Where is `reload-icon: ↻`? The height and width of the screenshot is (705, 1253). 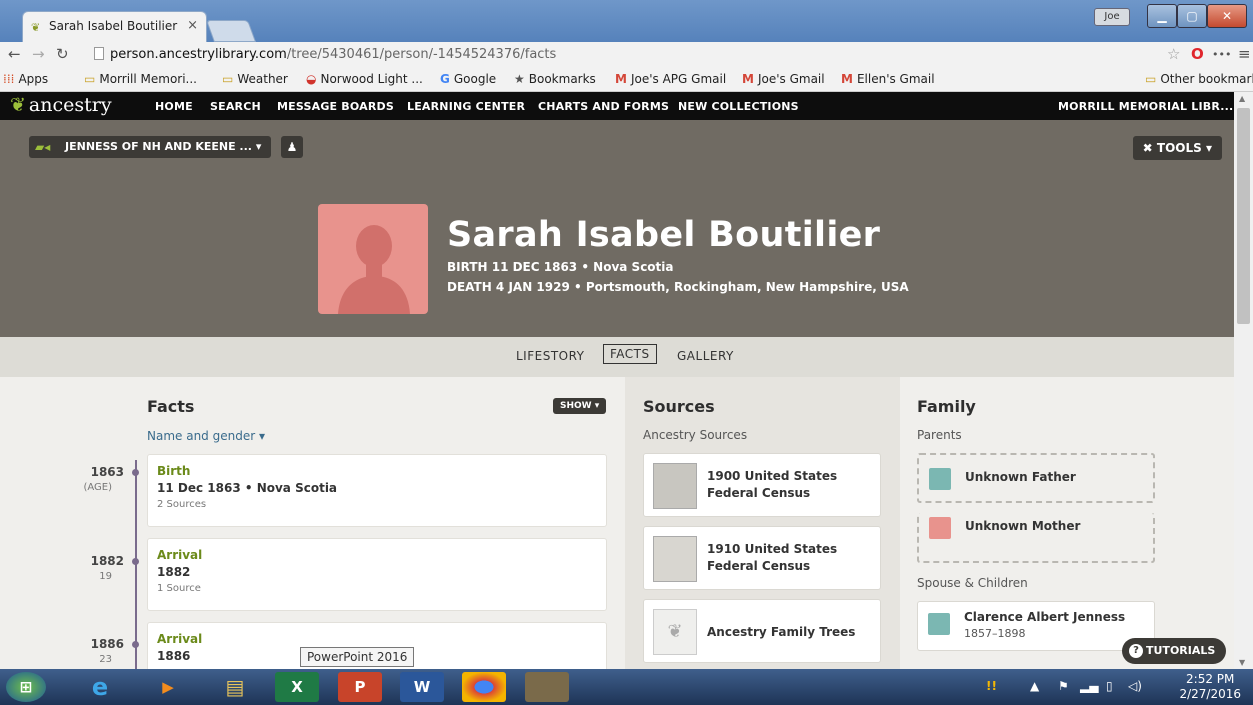
reload-icon: ↻ is located at coordinates (62, 54).